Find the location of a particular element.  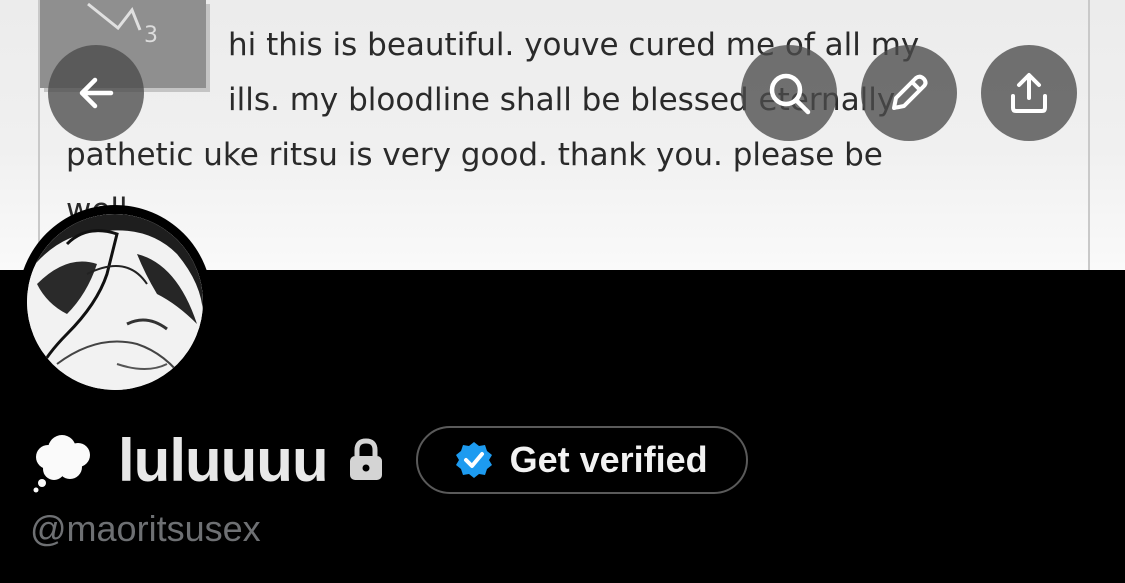

lock-icon is located at coordinates (366, 460).